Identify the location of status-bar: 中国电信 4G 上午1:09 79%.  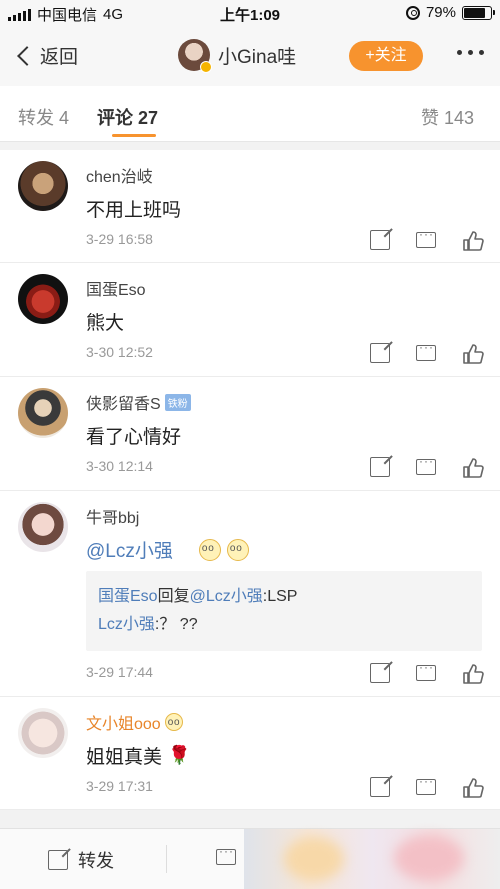
(250, 14).